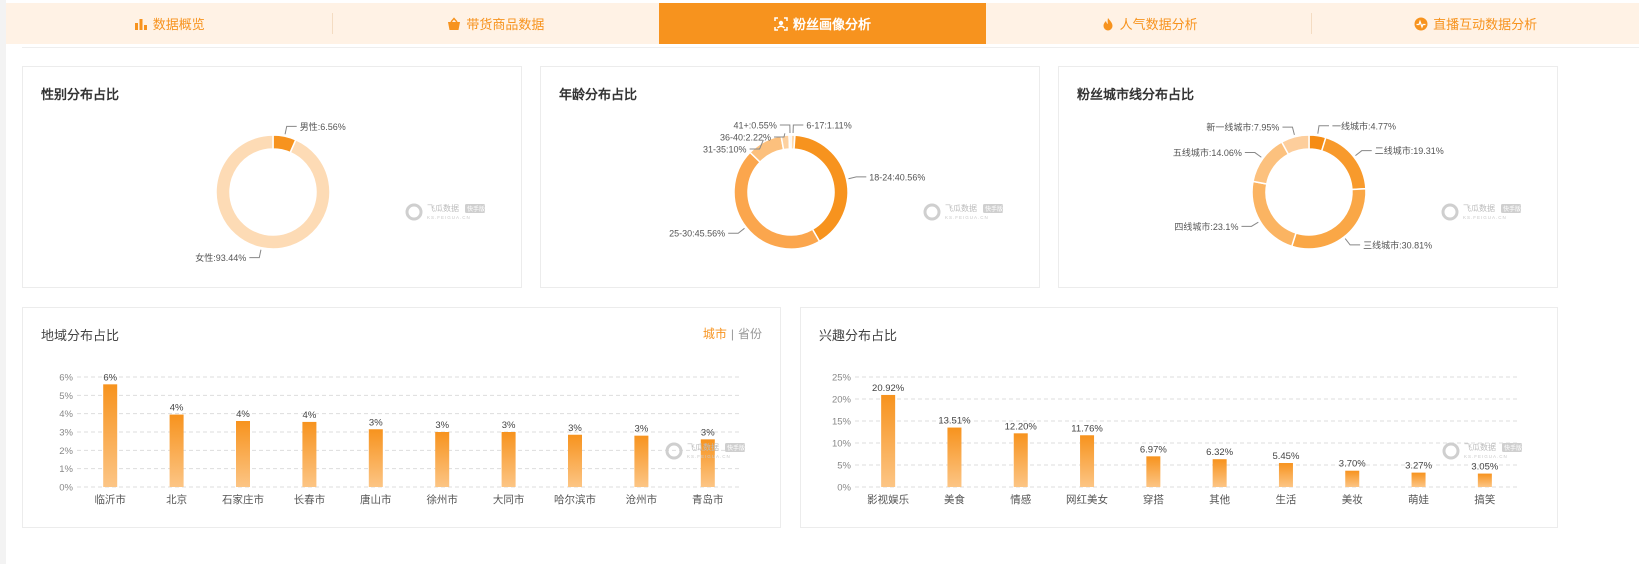 This screenshot has width=1639, height=564. Describe the element at coordinates (1353, 499) in the screenshot. I see `x-tick-label: 美妆` at that location.